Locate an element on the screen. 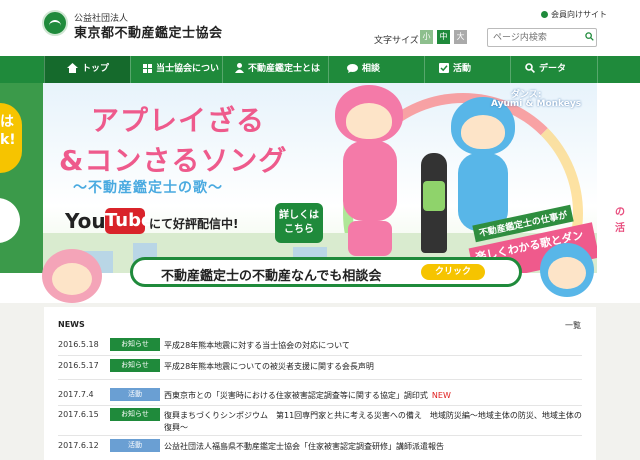 This screenshot has width=640, height=460. nav-item-consult: 相談 is located at coordinates (376, 69).